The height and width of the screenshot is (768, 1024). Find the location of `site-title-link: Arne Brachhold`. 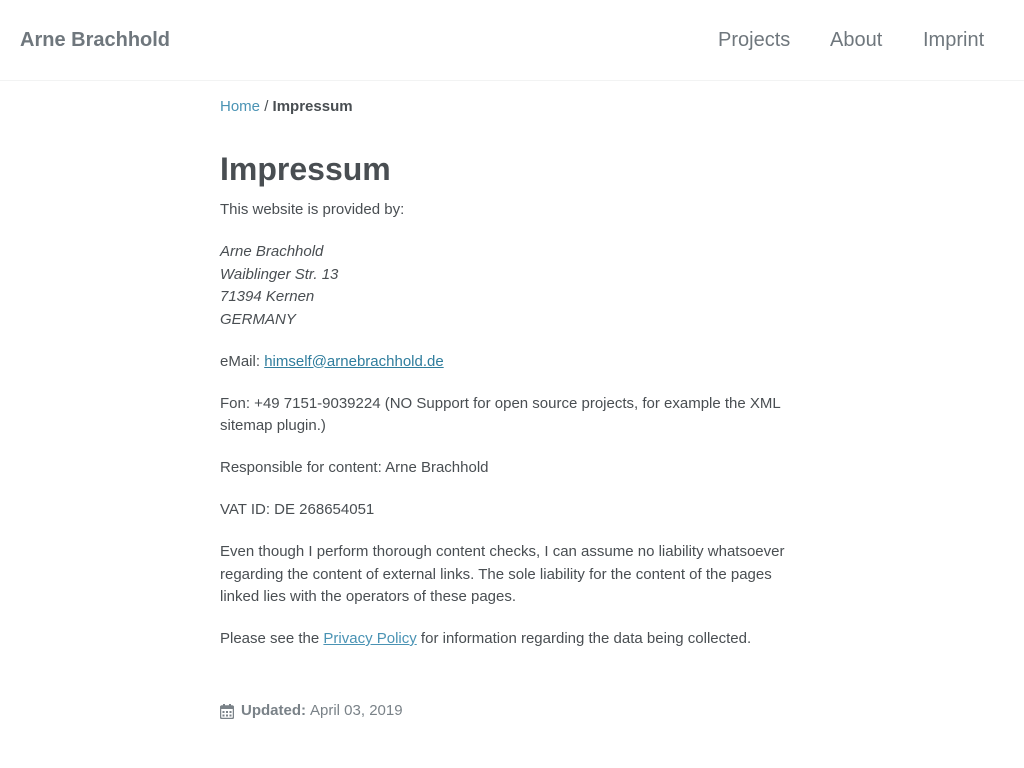

site-title-link: Arne Brachhold is located at coordinates (95, 40).